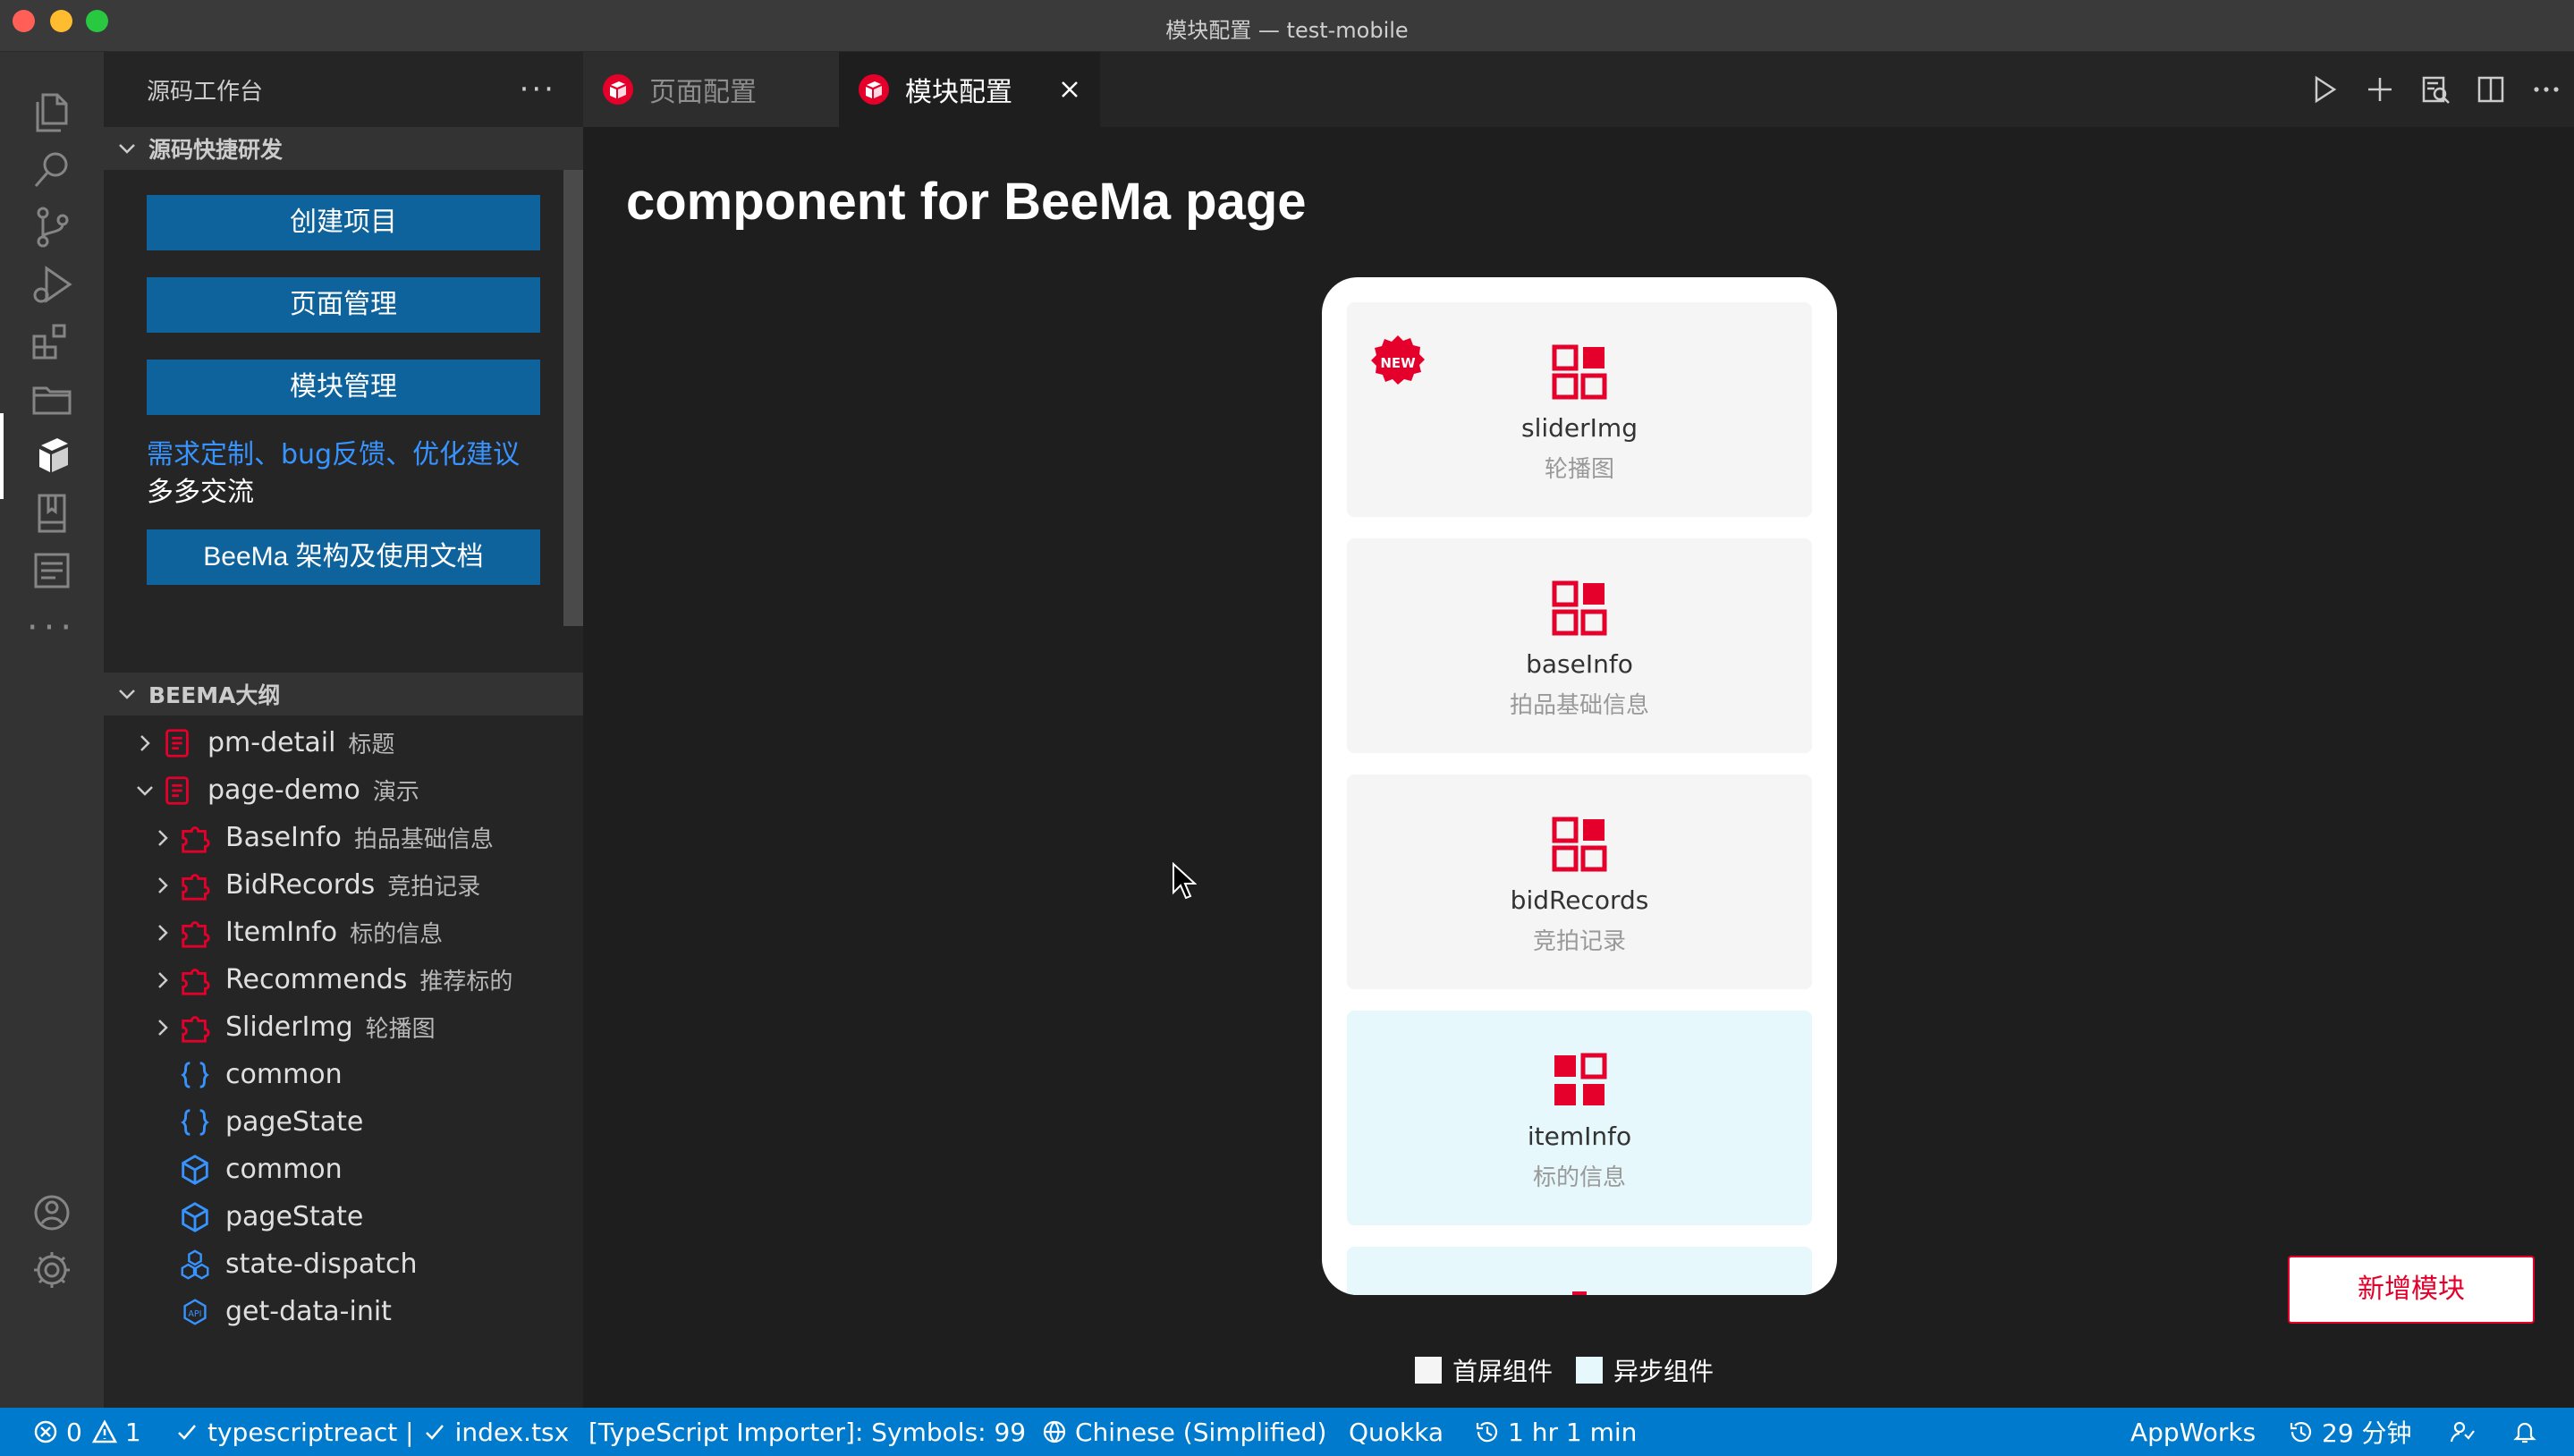  Describe the element at coordinates (1664, 1371) in the screenshot. I see `legend-label: 异步组件` at that location.